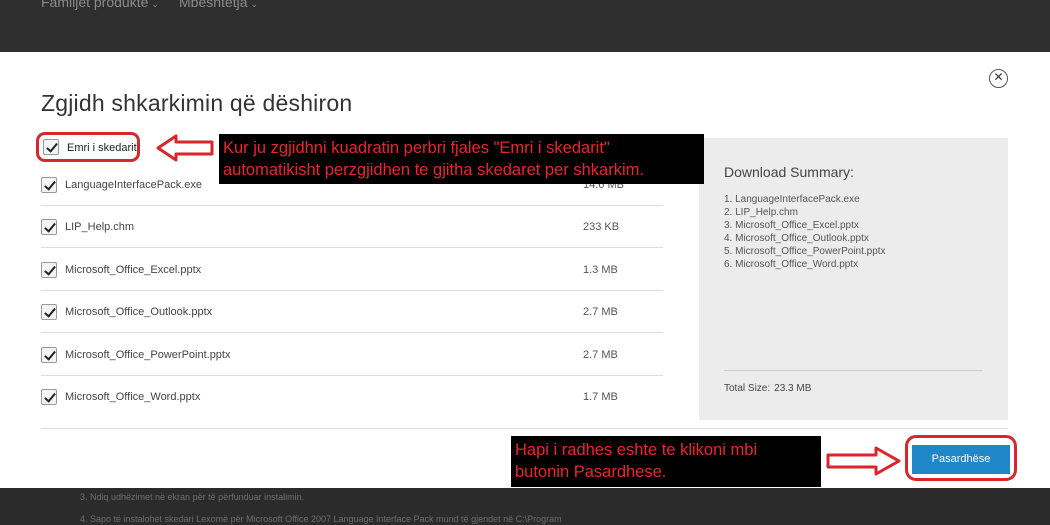 Image resolution: width=1050 pixels, height=525 pixels. I want to click on select-all-checkbox, so click(51, 147).